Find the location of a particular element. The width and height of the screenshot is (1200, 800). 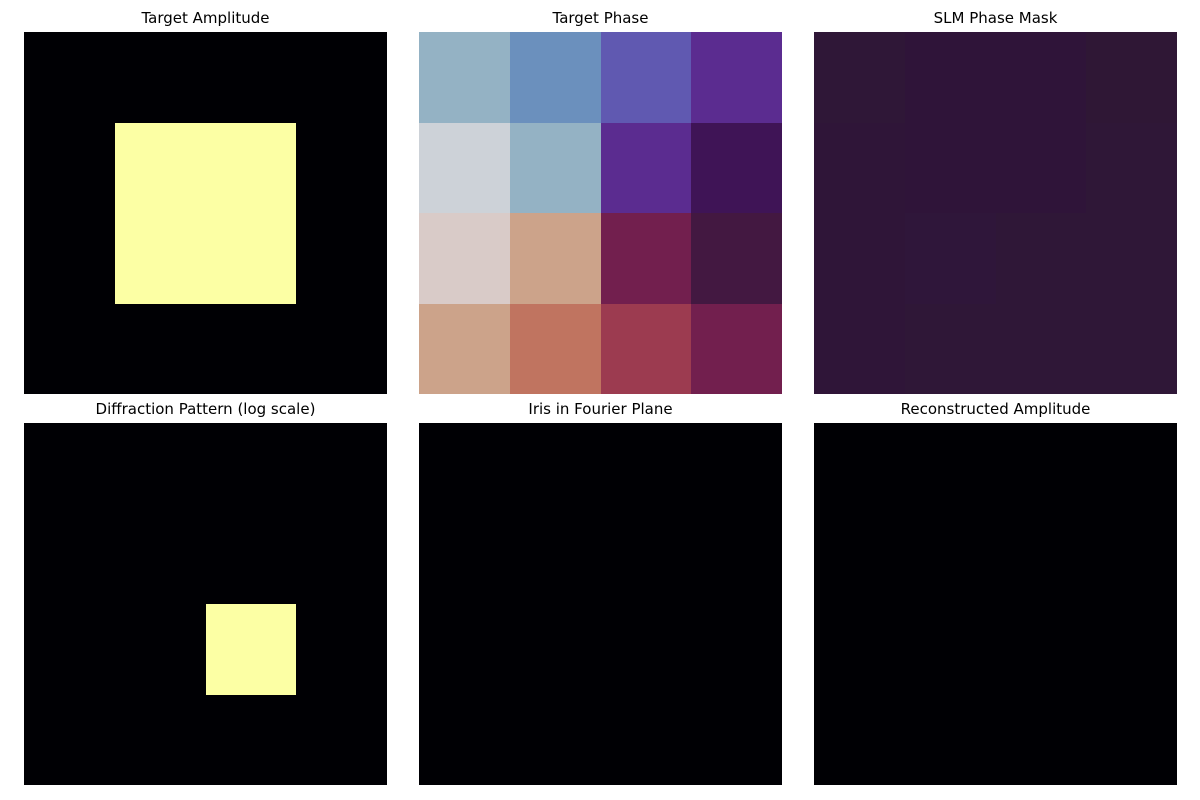

panel-iris-fourier-plane: Iris in Fourier Plane is located at coordinates (600, 592).